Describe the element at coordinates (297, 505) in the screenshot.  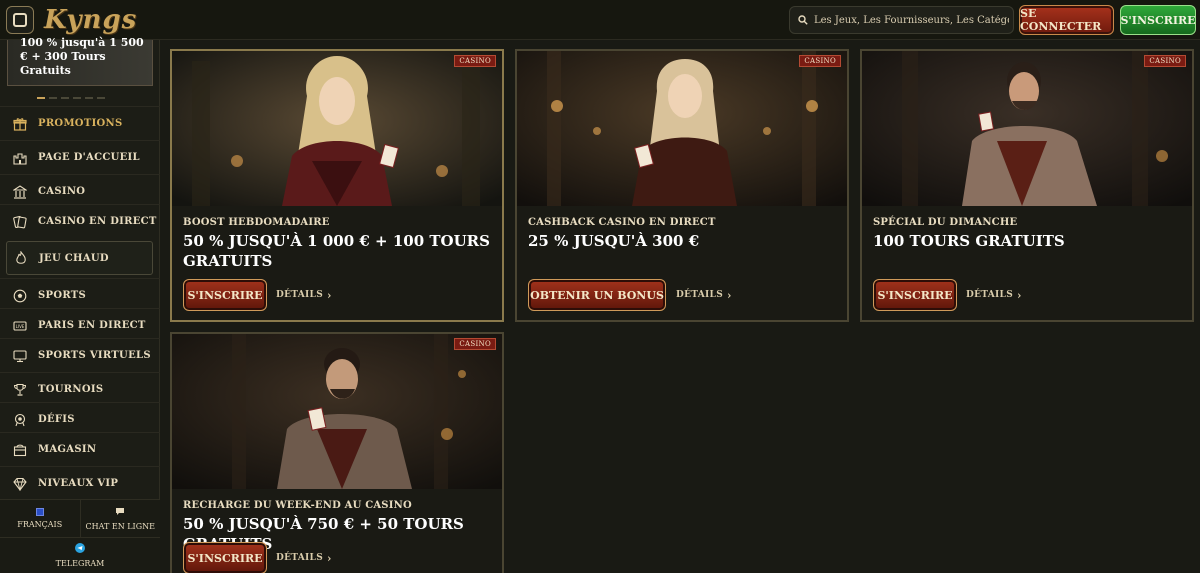
I see `promo-subtitle: RECHARGE DU WEEK-END AU CASINO` at that location.